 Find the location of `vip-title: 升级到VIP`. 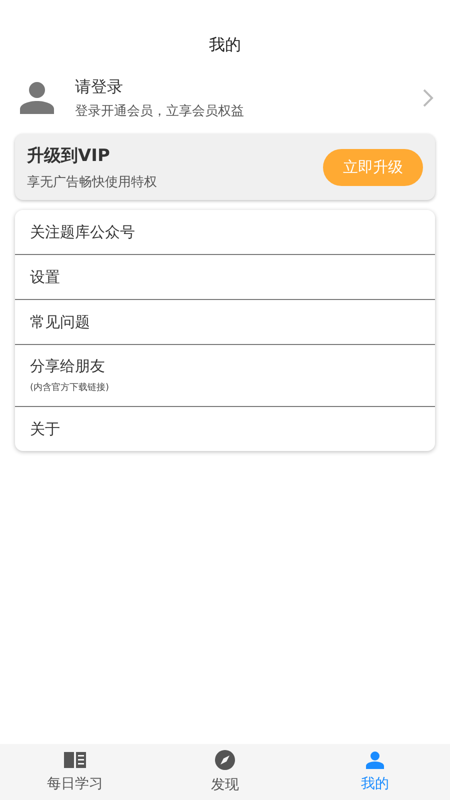

vip-title: 升级到VIP is located at coordinates (69, 155).